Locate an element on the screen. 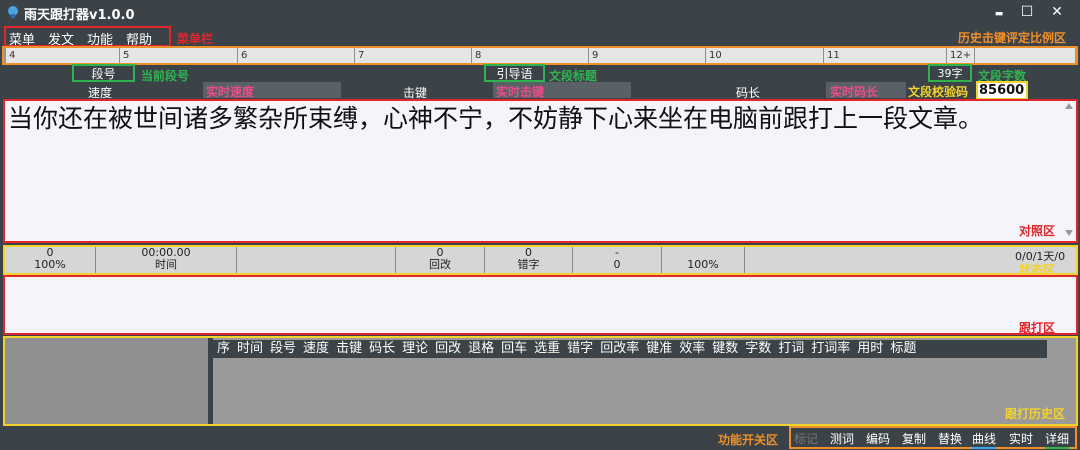 The image size is (1080, 450). compare-annotation: 对照区 is located at coordinates (1037, 231).